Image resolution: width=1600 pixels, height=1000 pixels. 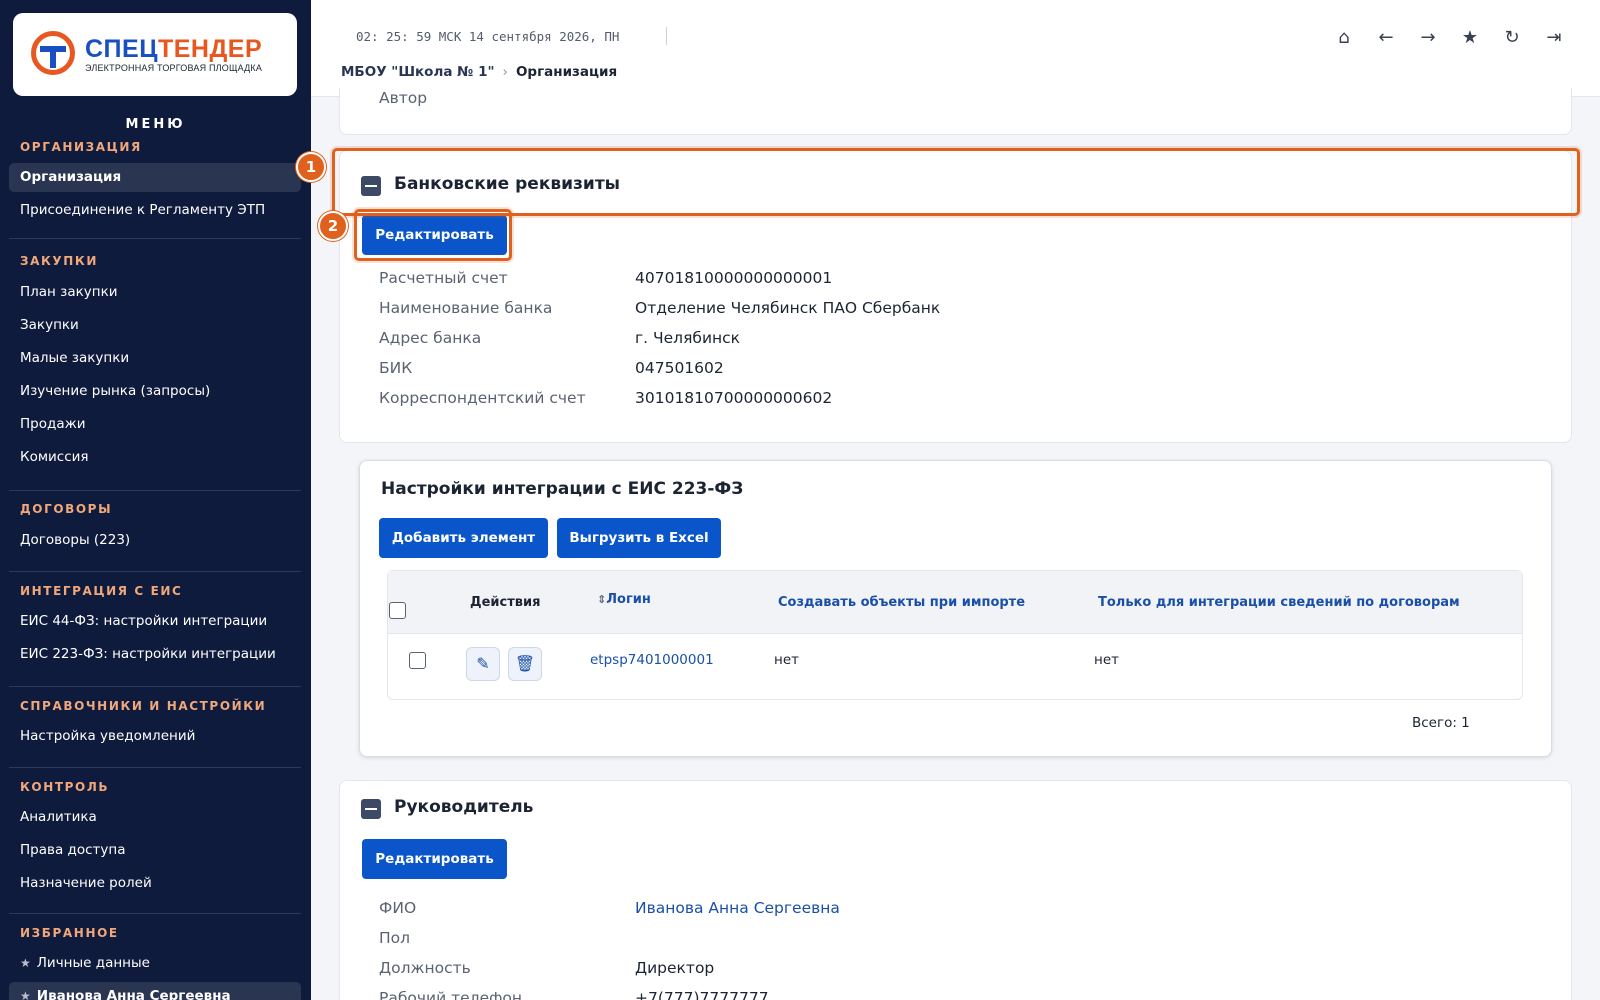 I want to click on callout-badge-2: 2, so click(x=333, y=226).